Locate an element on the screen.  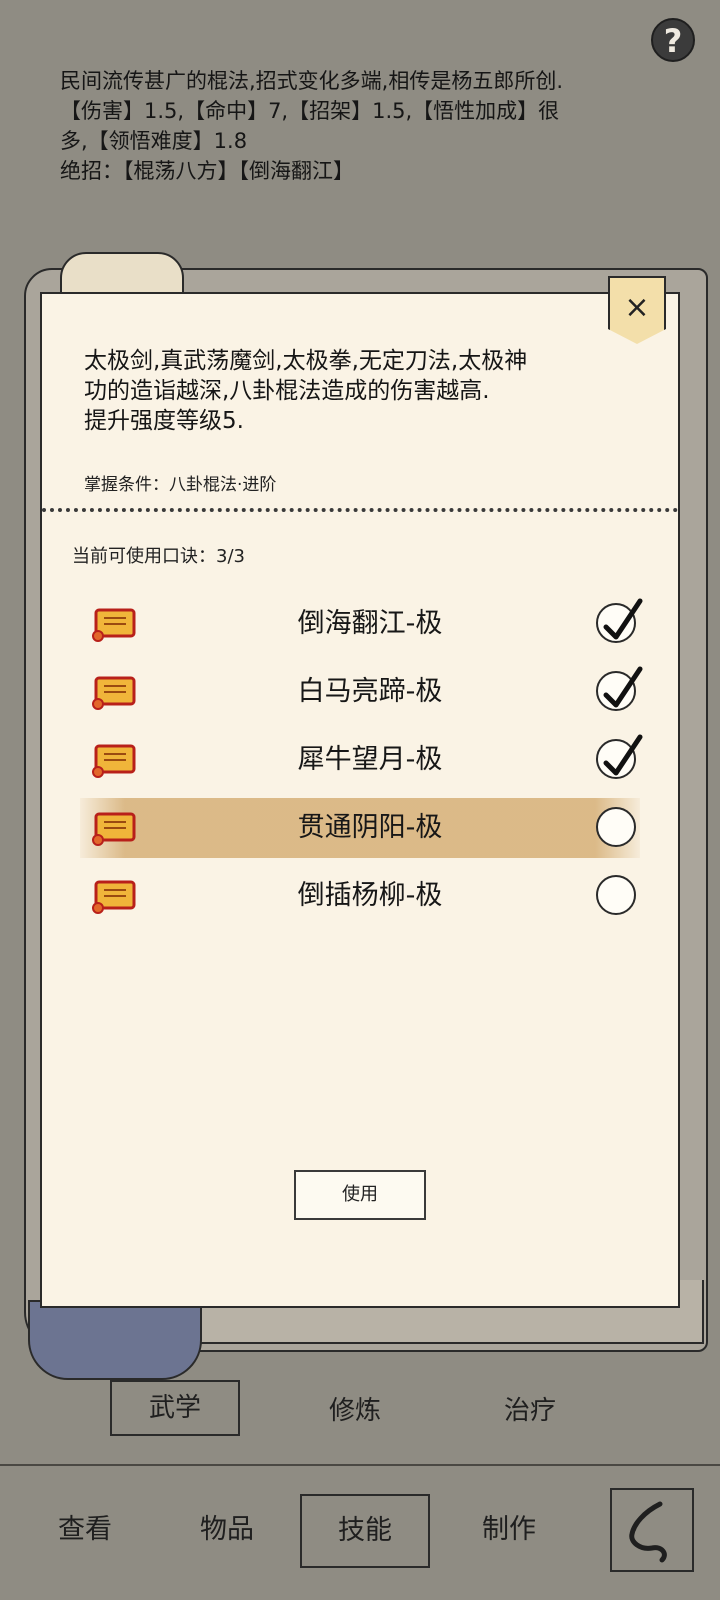
formula-row: 贯通阴阳-极 is located at coordinates (360, 828).